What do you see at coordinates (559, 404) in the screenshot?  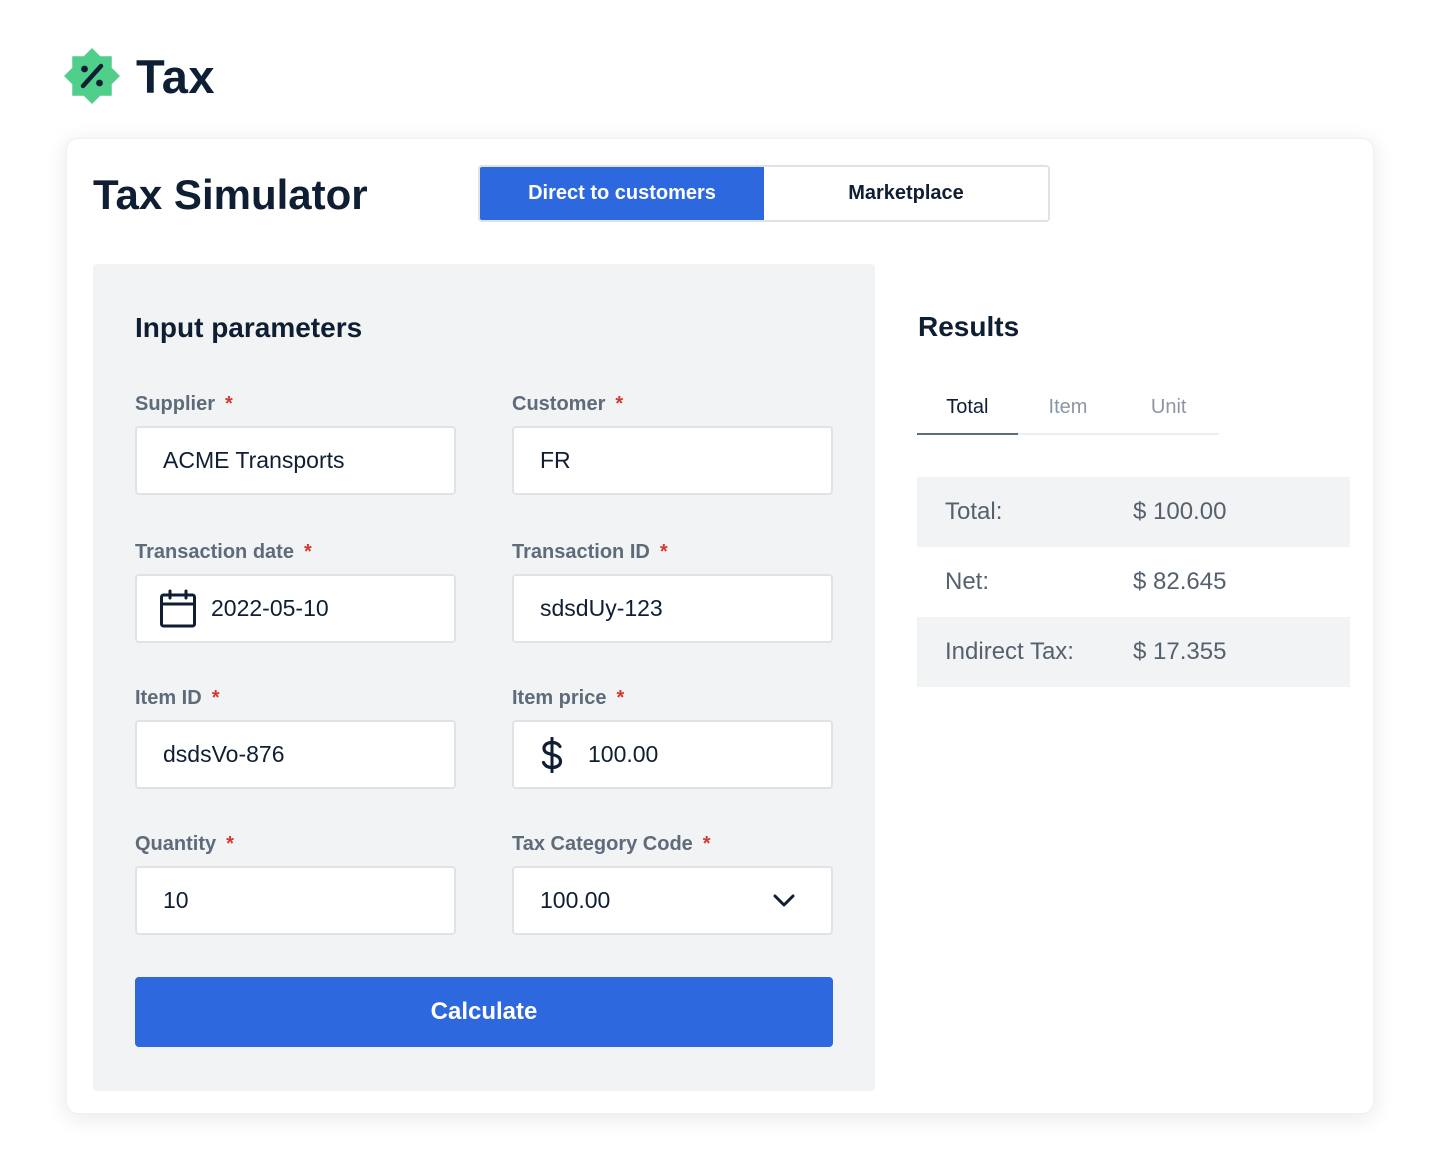 I see `customer-label-text: Customer` at bounding box center [559, 404].